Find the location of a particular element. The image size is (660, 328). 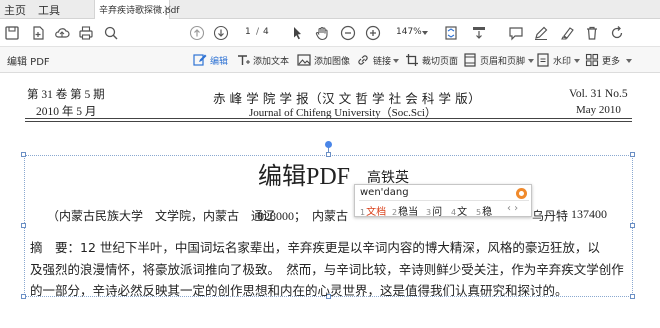

journal-volume-en: Vol. 31 No.5 is located at coordinates (598, 94).